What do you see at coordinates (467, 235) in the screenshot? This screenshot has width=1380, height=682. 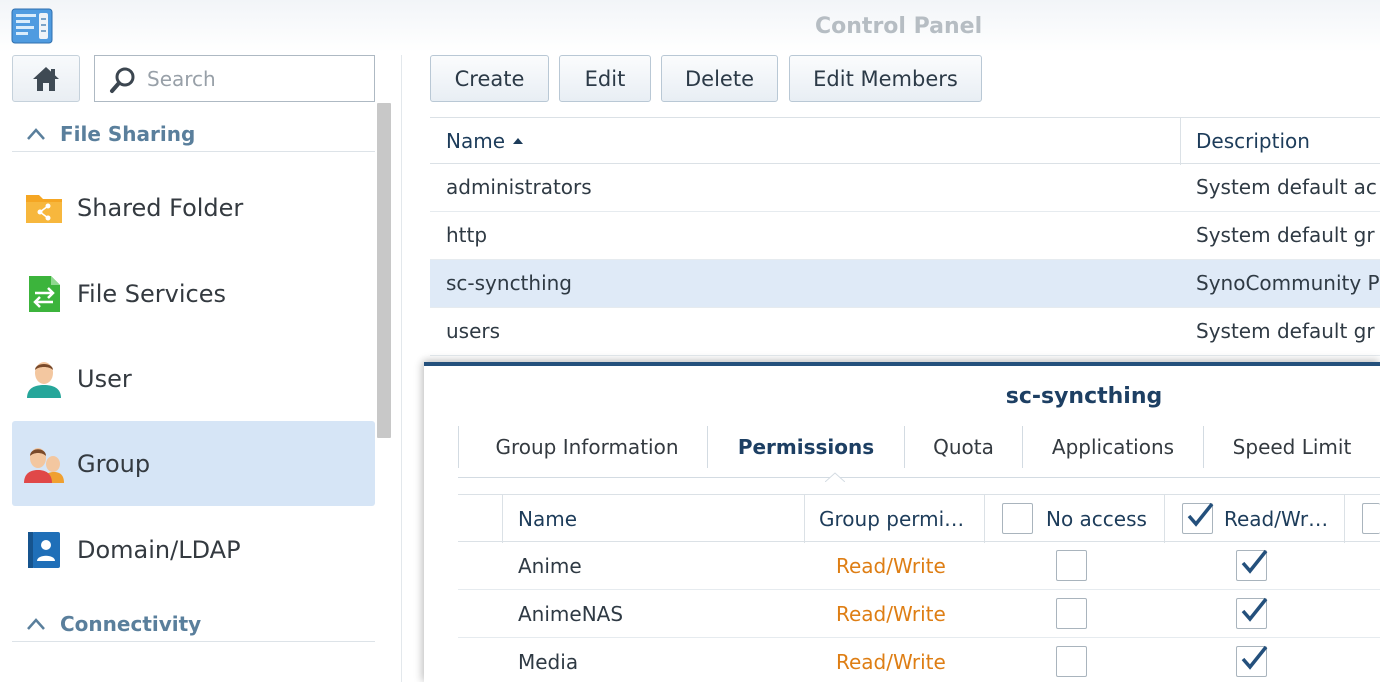 I see `group-name: http` at bounding box center [467, 235].